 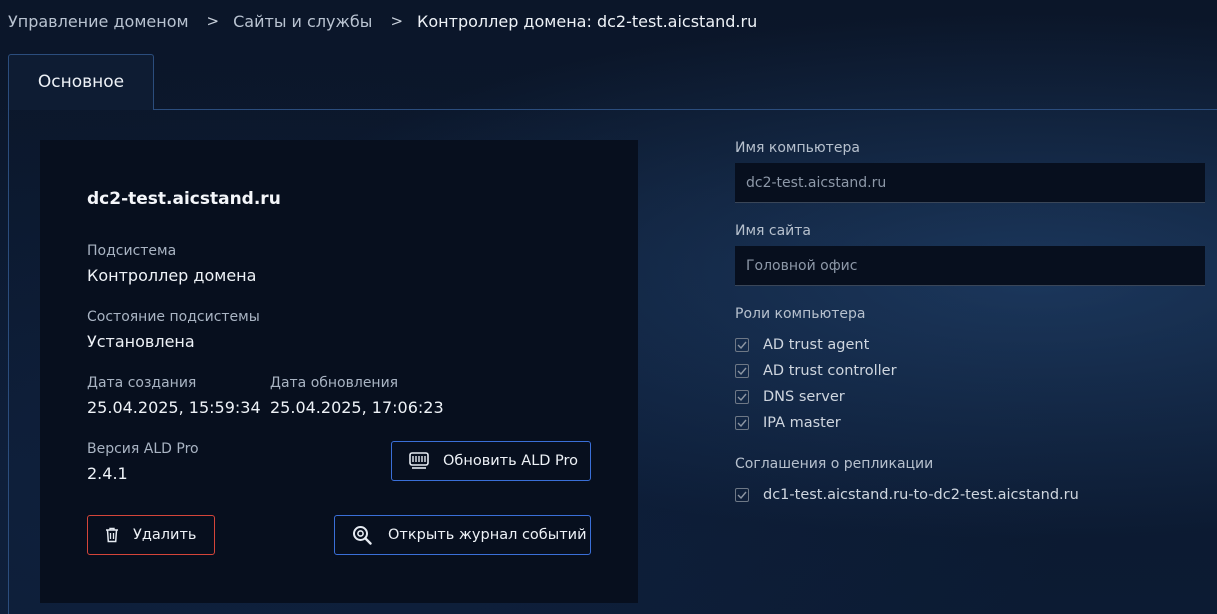 What do you see at coordinates (830, 371) in the screenshot?
I see `role-label: AD trust controller` at bounding box center [830, 371].